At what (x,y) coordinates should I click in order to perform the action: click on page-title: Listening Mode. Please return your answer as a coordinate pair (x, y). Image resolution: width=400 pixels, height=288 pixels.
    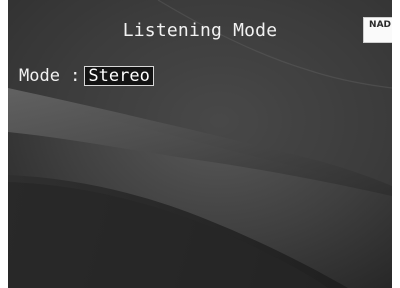
    Looking at the image, I should click on (200, 30).